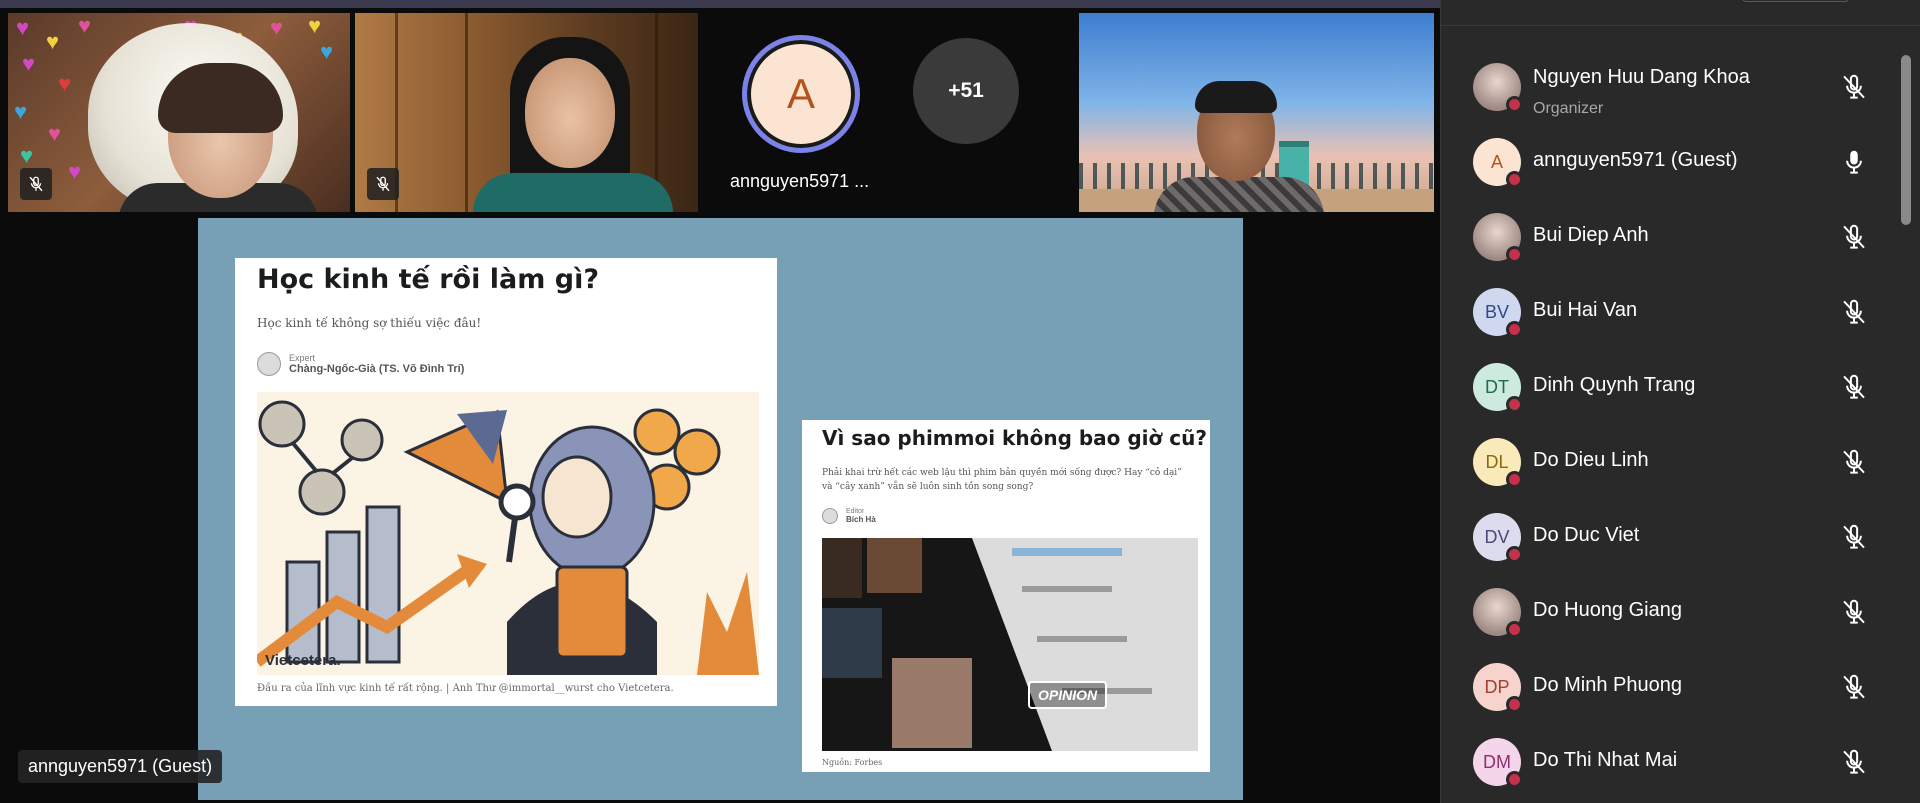 The image size is (1920, 803). I want to click on participant-row: DT Dinh Quynh Trang, so click(1671, 388).